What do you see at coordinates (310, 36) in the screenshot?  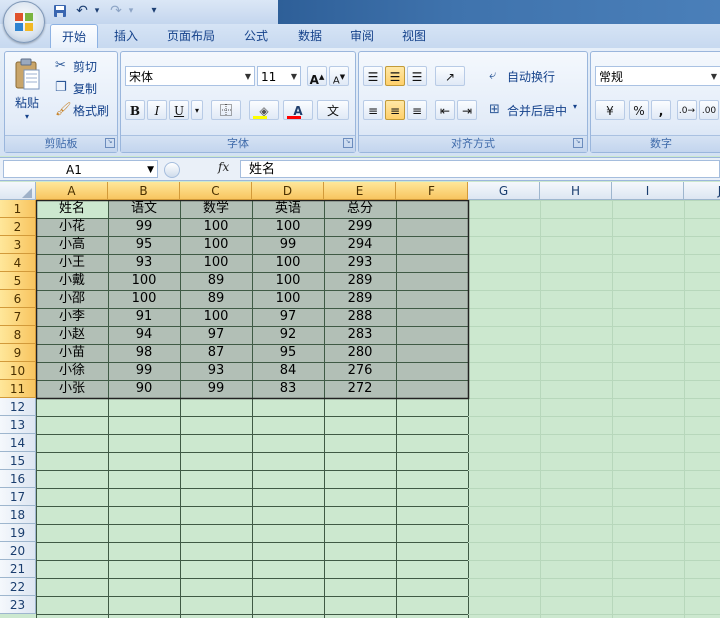 I see `tab-data: 数据` at bounding box center [310, 36].